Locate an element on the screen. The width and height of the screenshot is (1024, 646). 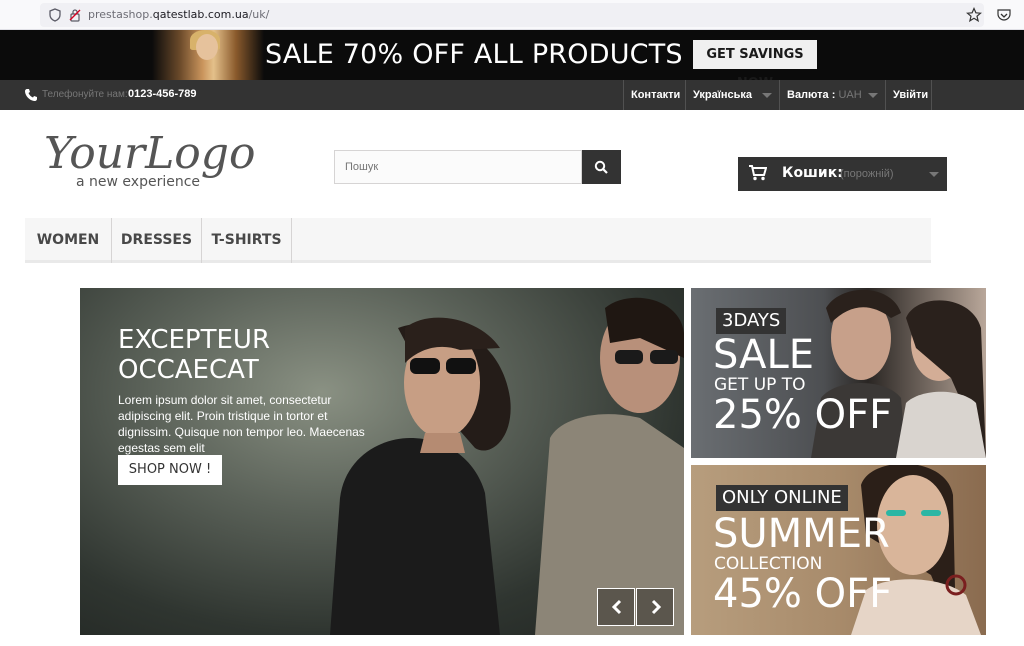
currency-label: Валюта : is located at coordinates (811, 95).